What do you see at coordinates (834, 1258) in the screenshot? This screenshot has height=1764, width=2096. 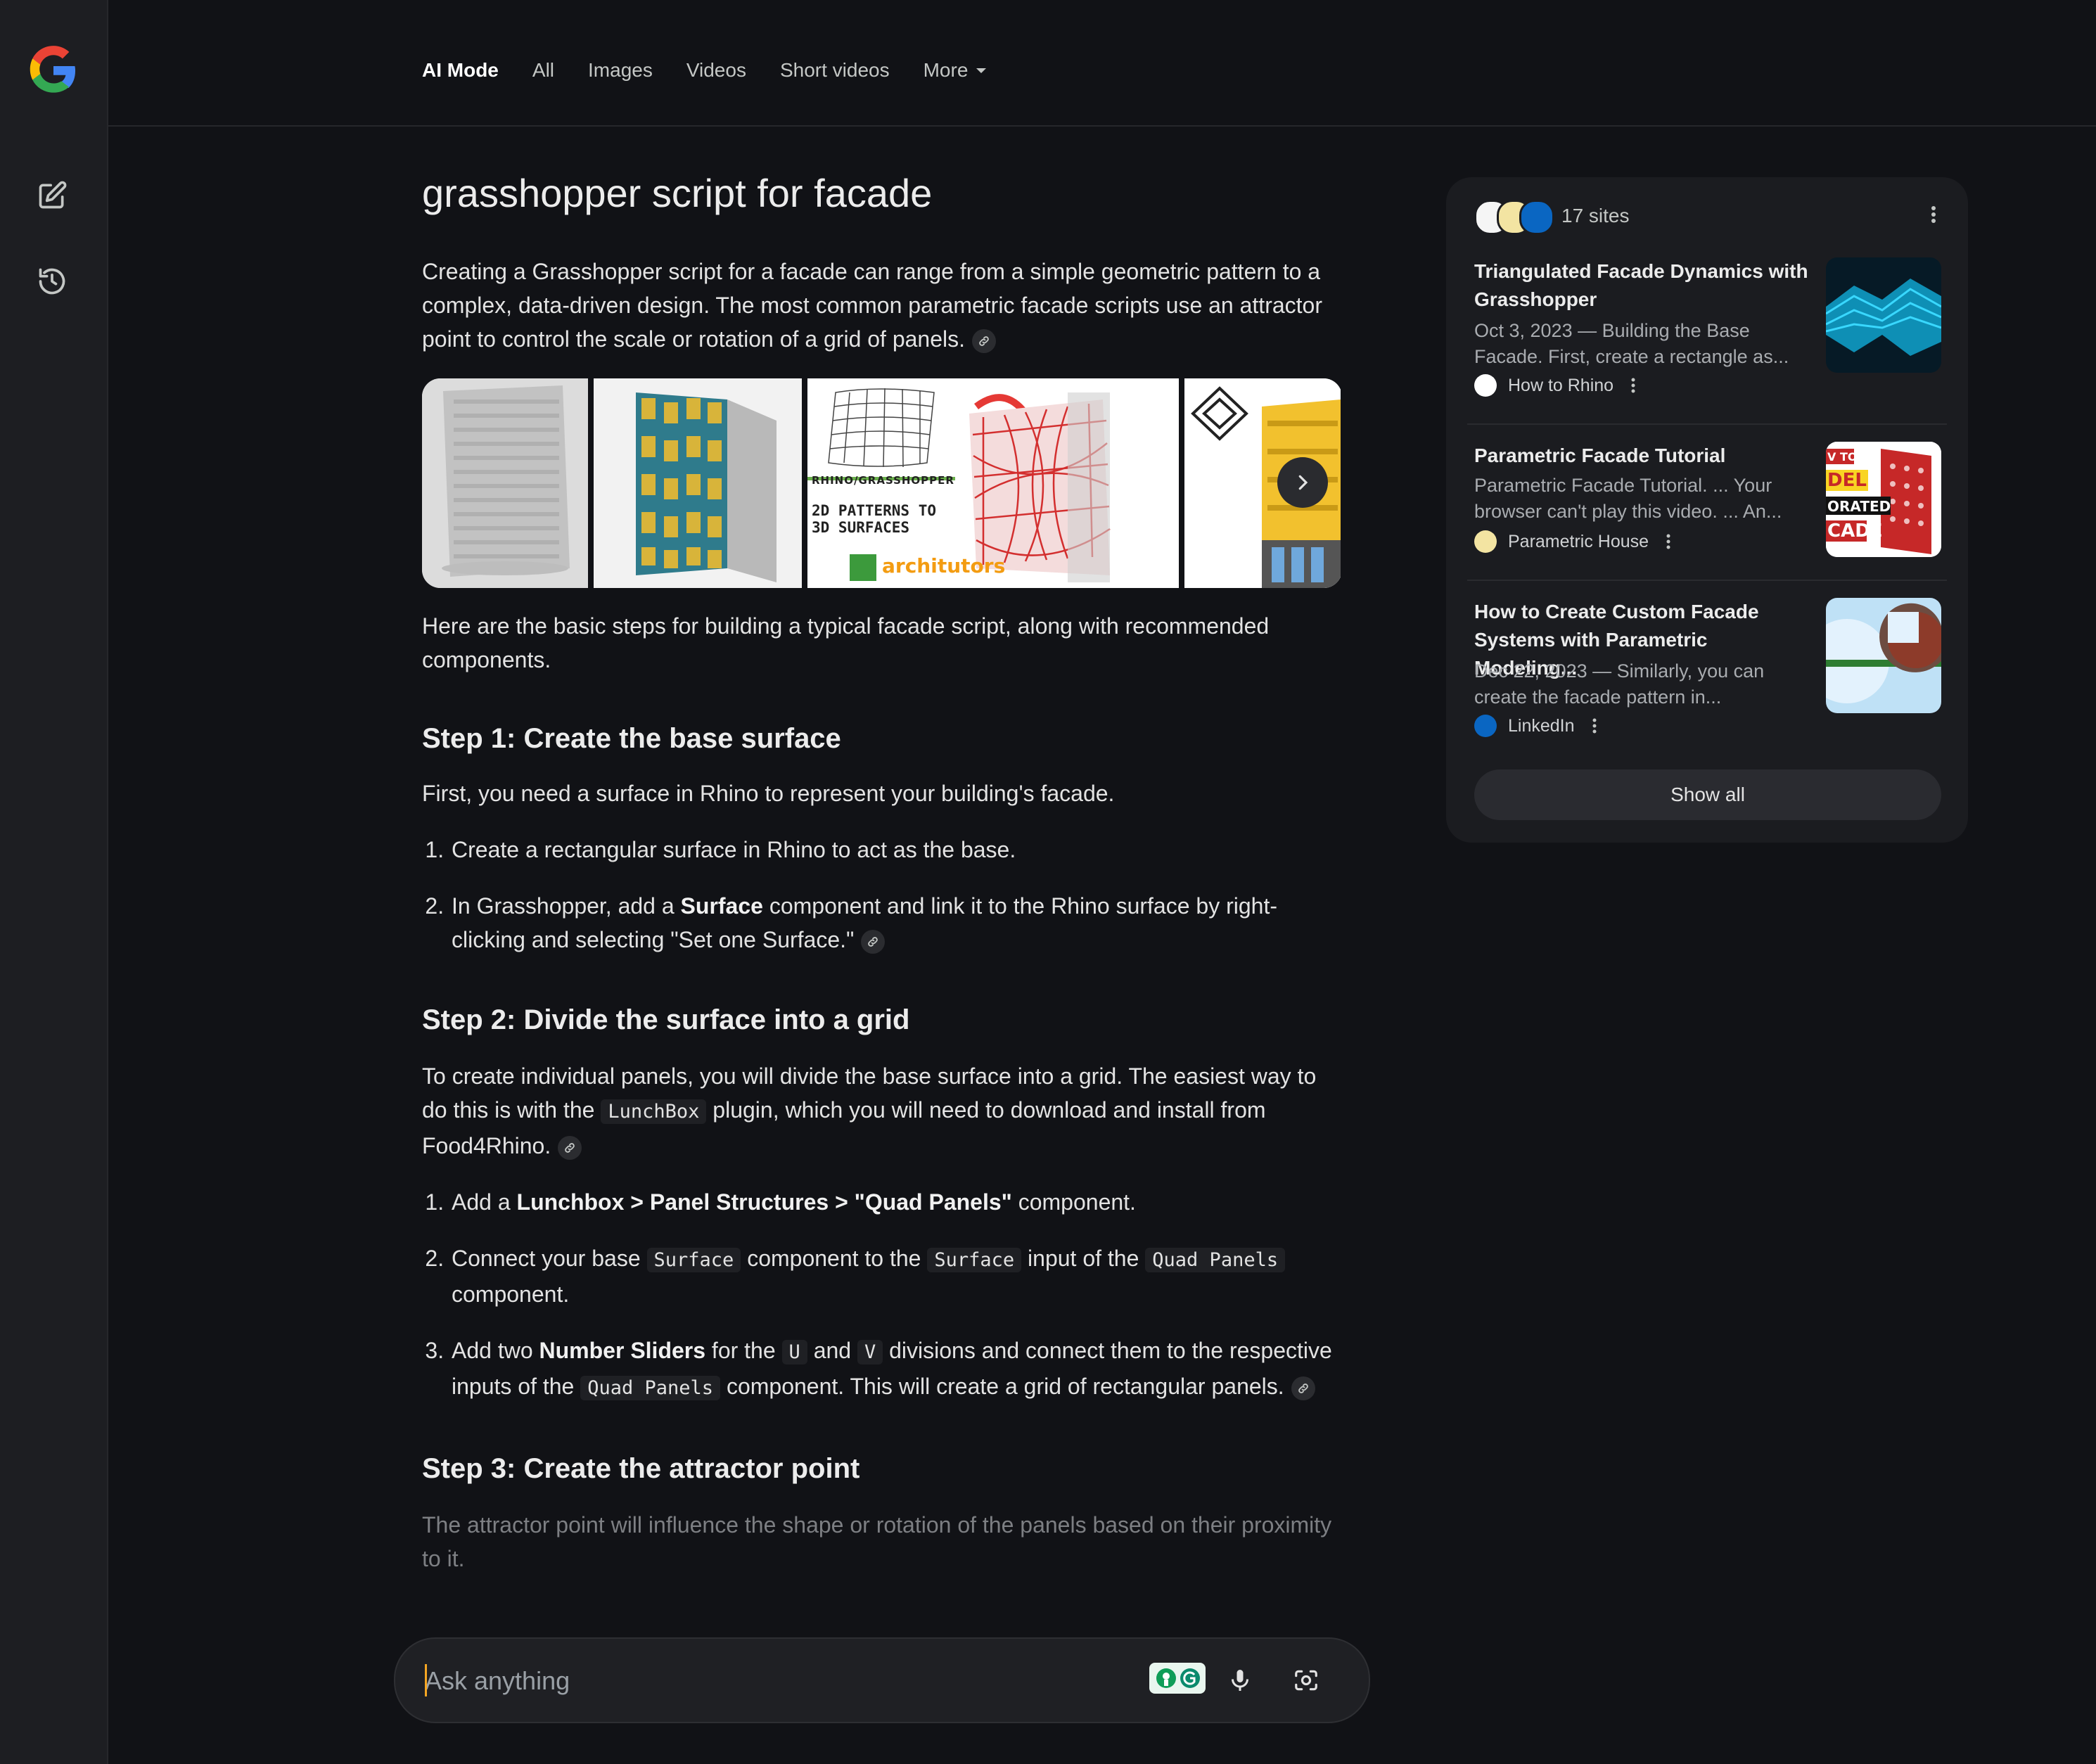 I see `list-text: component to the` at bounding box center [834, 1258].